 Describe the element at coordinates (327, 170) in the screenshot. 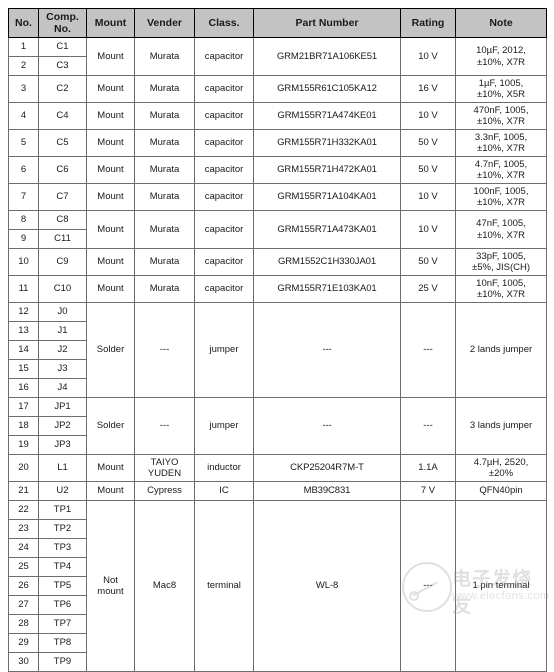

I see `cell-part-number: GRM155R71H472KA01` at that location.